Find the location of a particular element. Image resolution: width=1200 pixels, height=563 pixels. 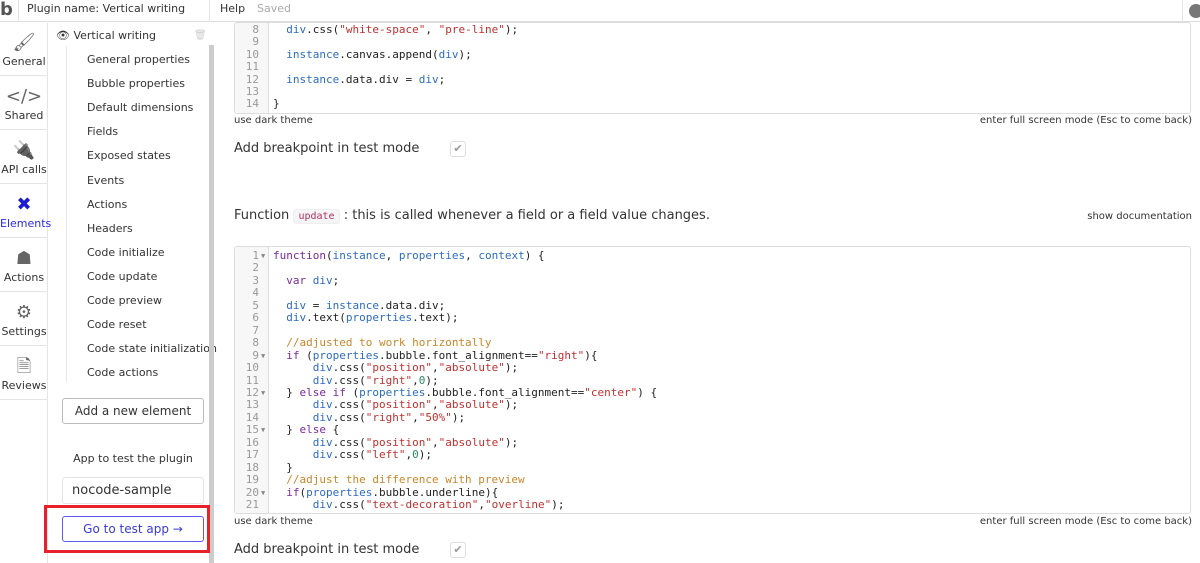

eye-icon: 👁 is located at coordinates (63, 35).